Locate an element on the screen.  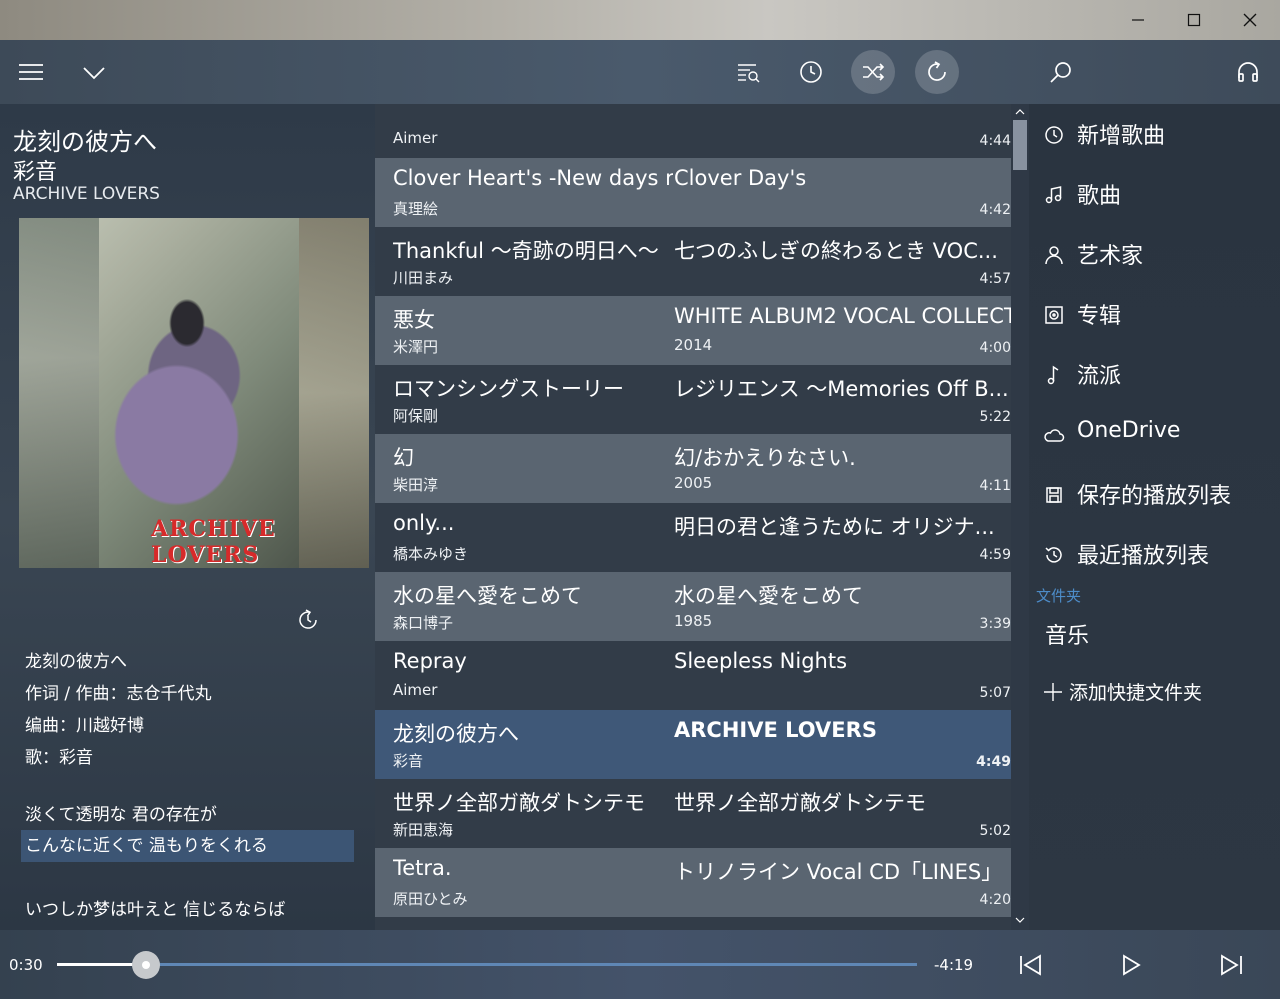
song-artist: 原田ひとみ is located at coordinates (430, 899).